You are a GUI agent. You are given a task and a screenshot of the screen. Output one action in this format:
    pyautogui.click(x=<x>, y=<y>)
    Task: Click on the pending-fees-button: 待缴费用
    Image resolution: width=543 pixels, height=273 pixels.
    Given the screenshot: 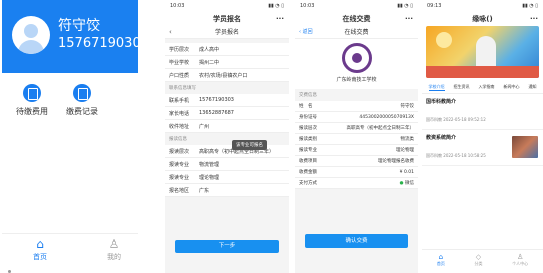 What is the action you would take?
    pyautogui.click(x=32, y=100)
    